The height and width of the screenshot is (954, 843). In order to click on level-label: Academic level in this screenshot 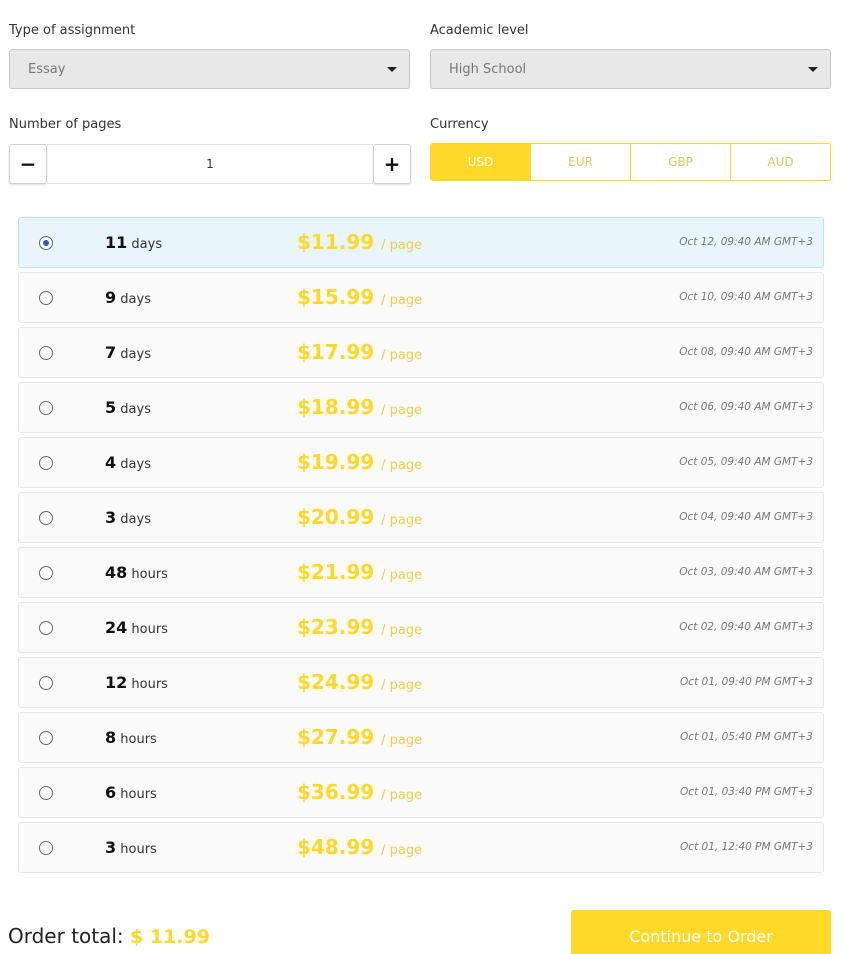, I will do `click(479, 30)`.